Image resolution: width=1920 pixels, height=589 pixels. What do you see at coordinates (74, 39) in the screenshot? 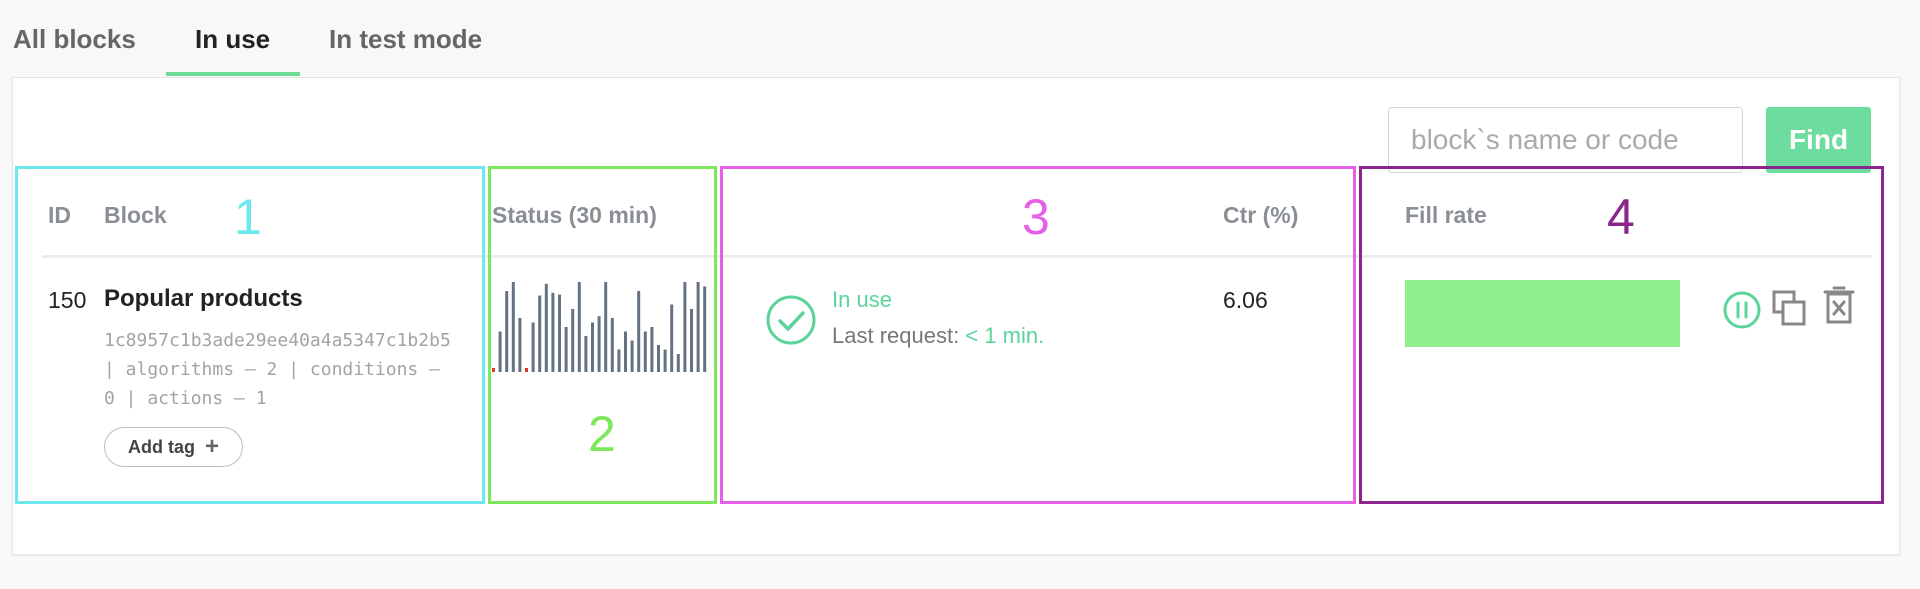
I see `tab-all-blocks: All blocks` at bounding box center [74, 39].